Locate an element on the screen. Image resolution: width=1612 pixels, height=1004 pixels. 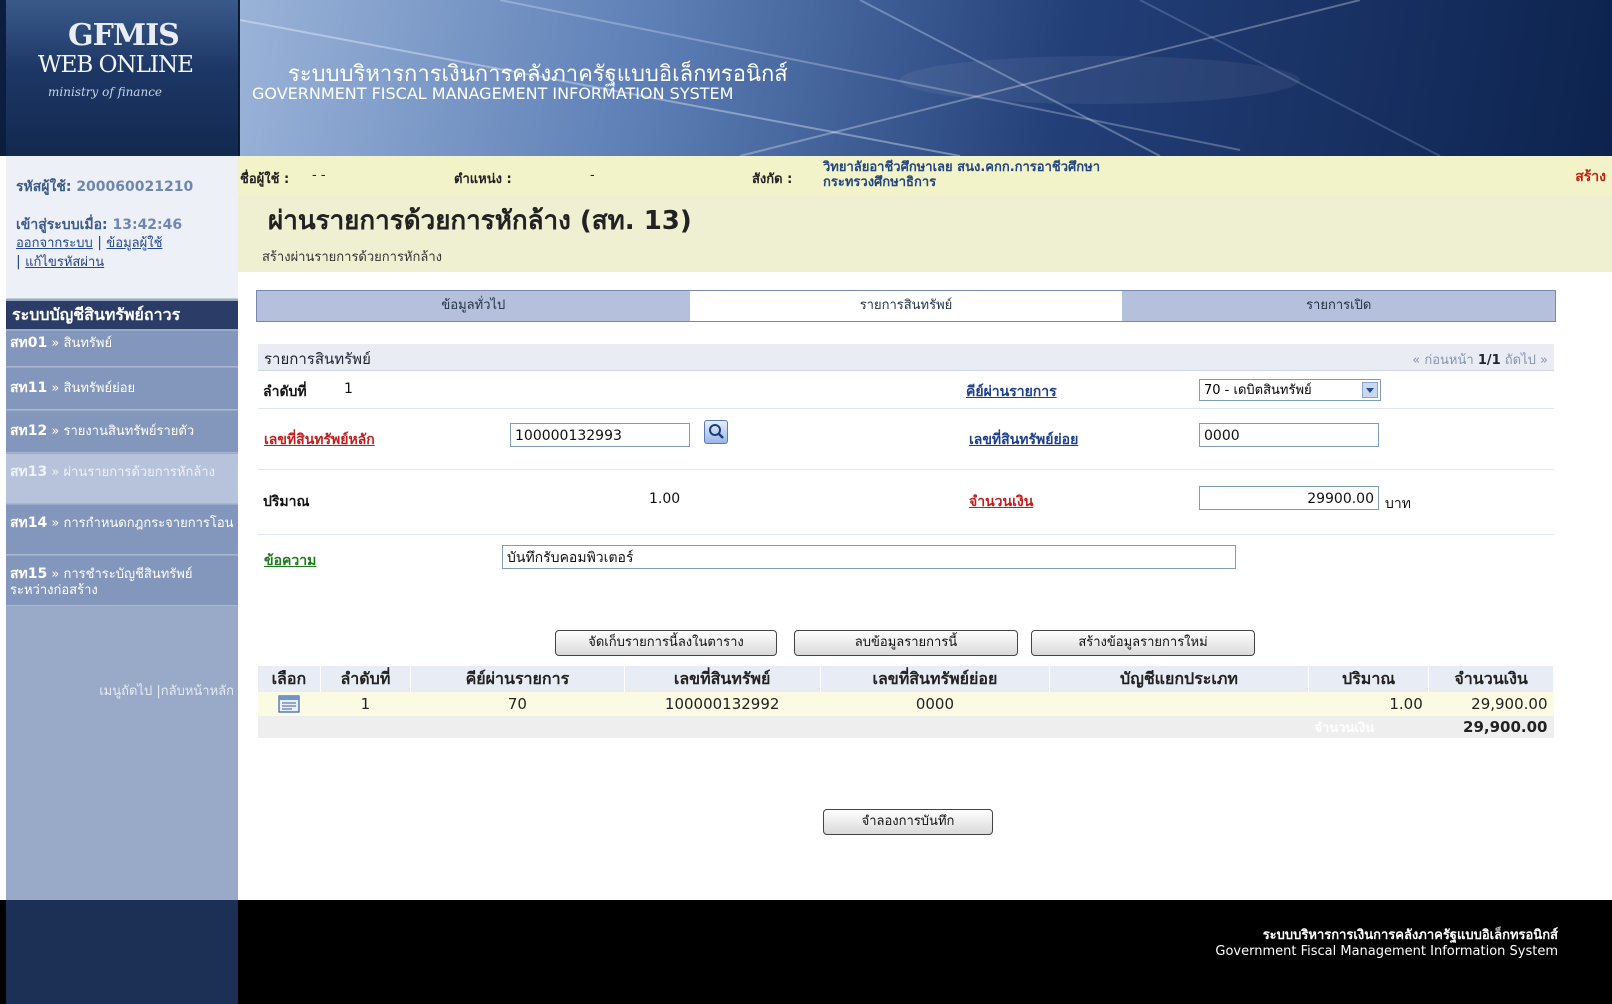
table-total-row: จำนวนเงิน 29,900.00 is located at coordinates (906, 727).